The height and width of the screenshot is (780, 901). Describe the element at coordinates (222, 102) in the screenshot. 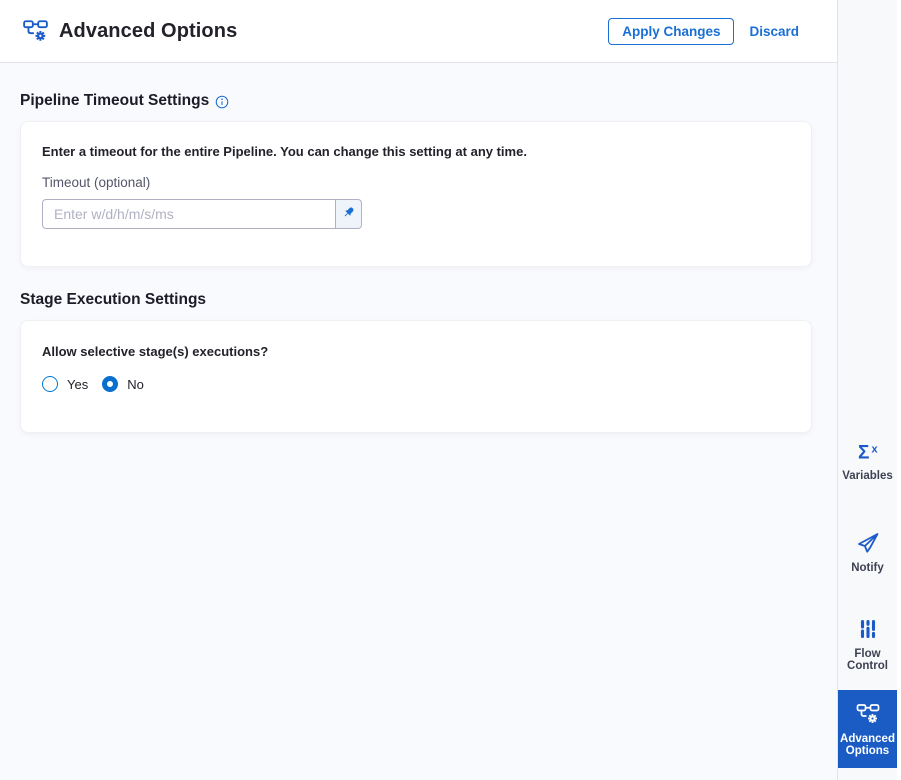

I see `info-icon` at that location.